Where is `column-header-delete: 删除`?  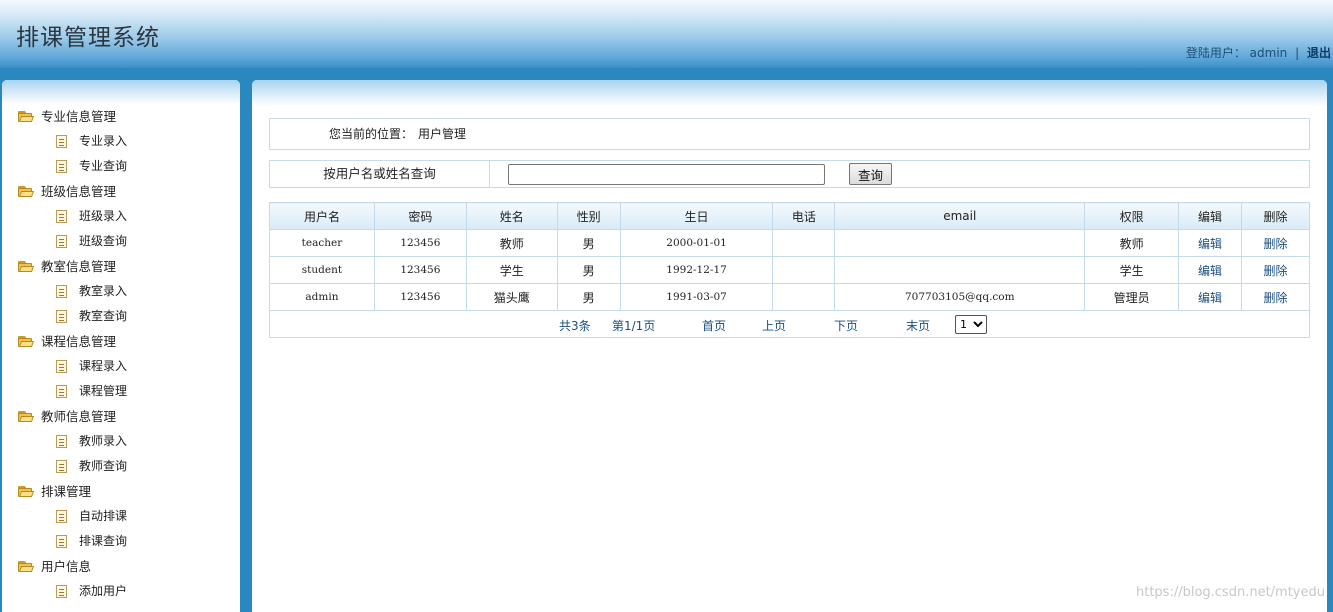
column-header-delete: 删除 is located at coordinates (1275, 216).